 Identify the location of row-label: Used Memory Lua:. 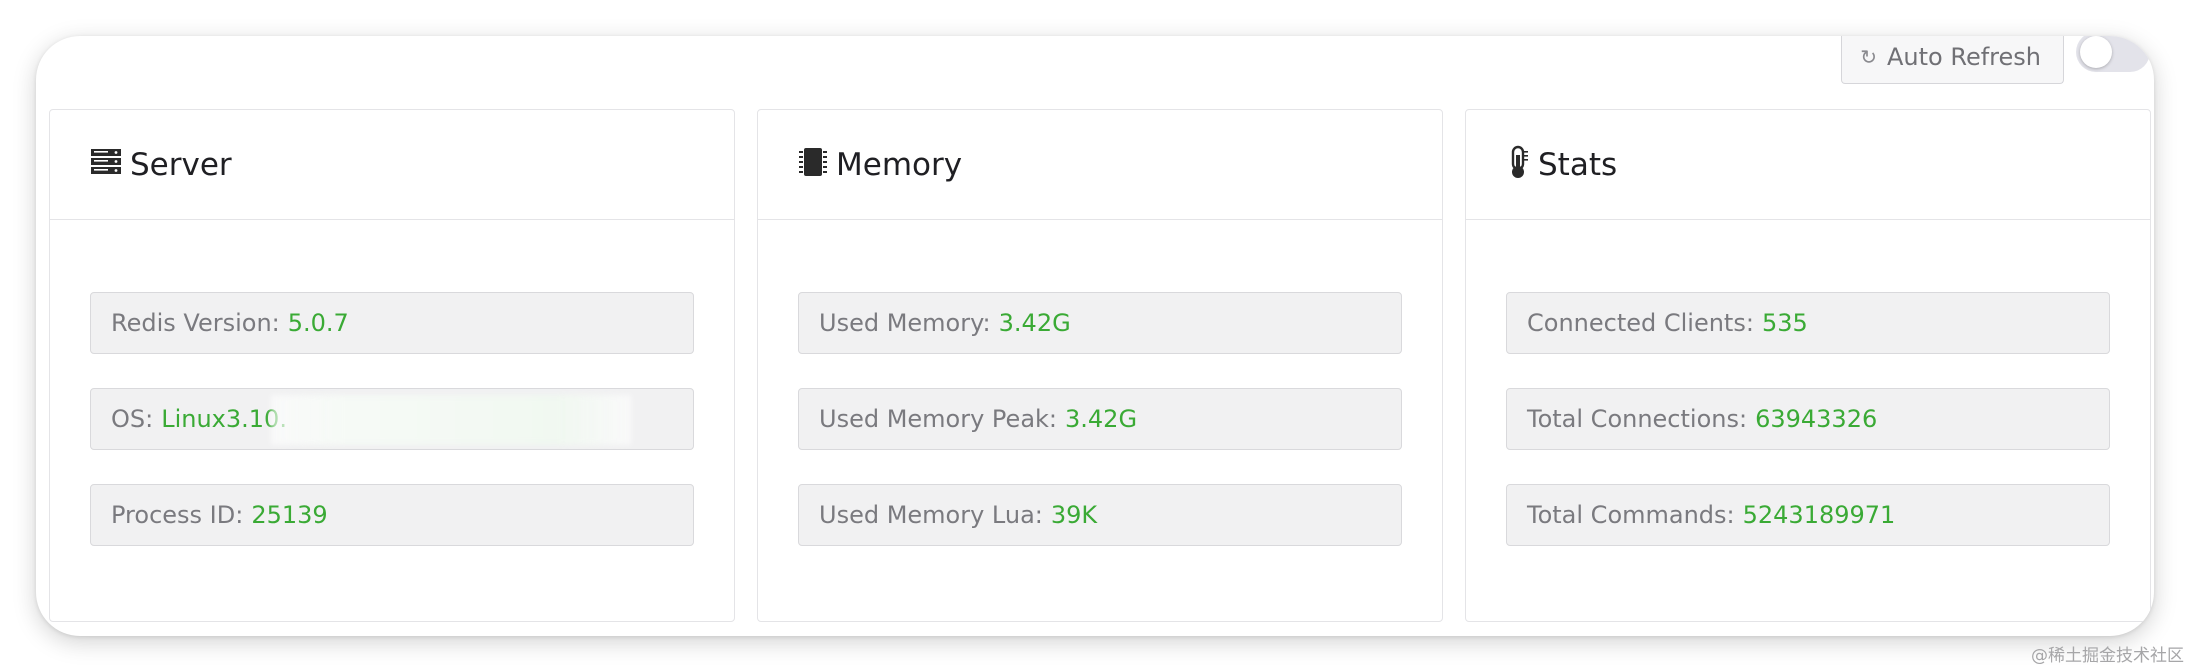
(931, 515).